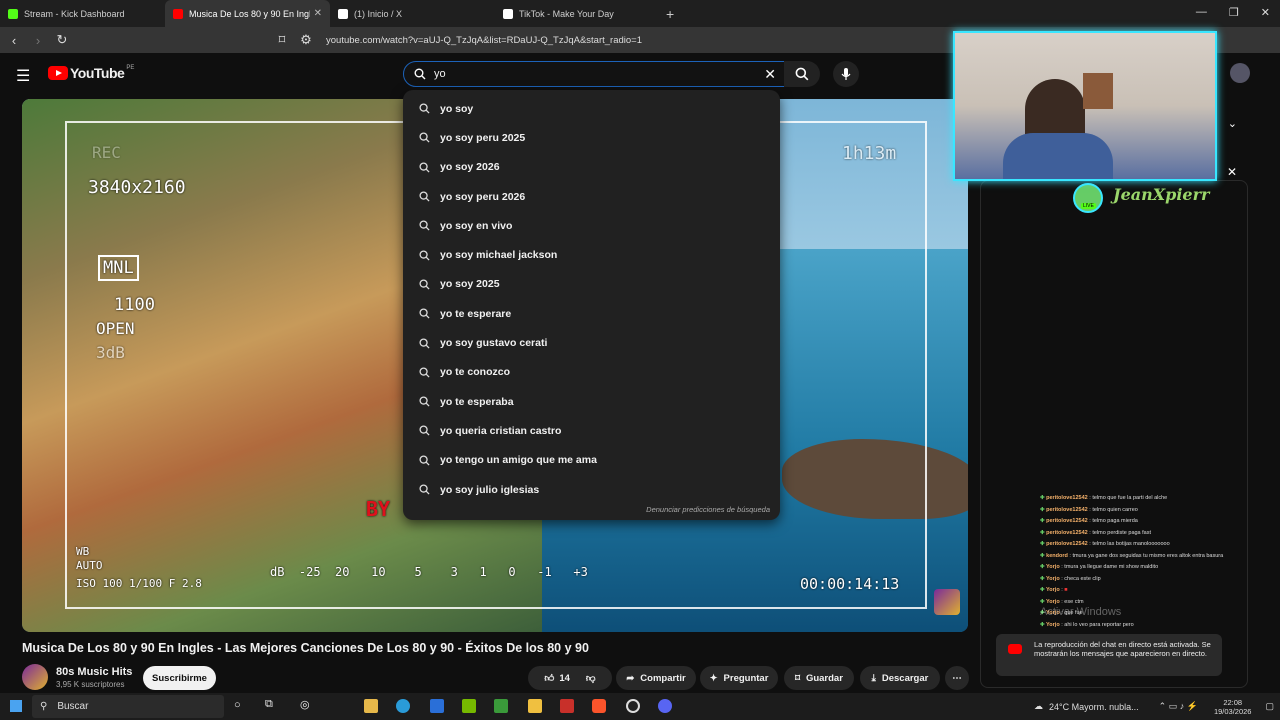 Image resolution: width=1280 pixels, height=720 pixels. I want to click on tab-x: (1) Inicio / X, so click(412, 13).